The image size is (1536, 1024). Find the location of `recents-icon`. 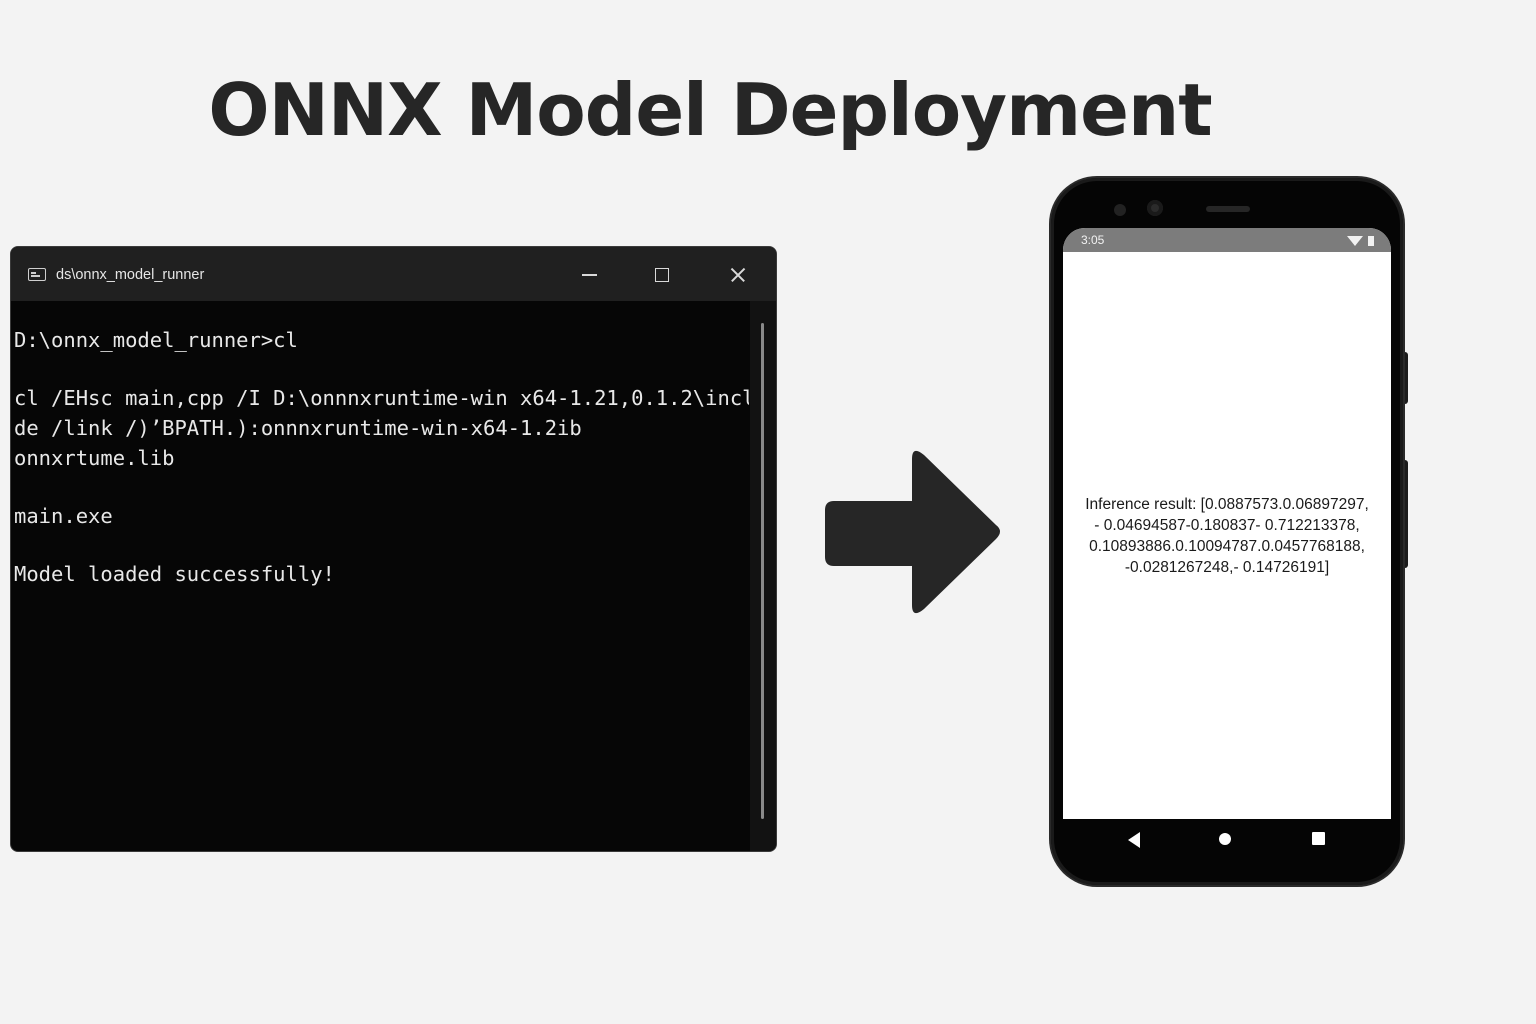

recents-icon is located at coordinates (1318, 838).